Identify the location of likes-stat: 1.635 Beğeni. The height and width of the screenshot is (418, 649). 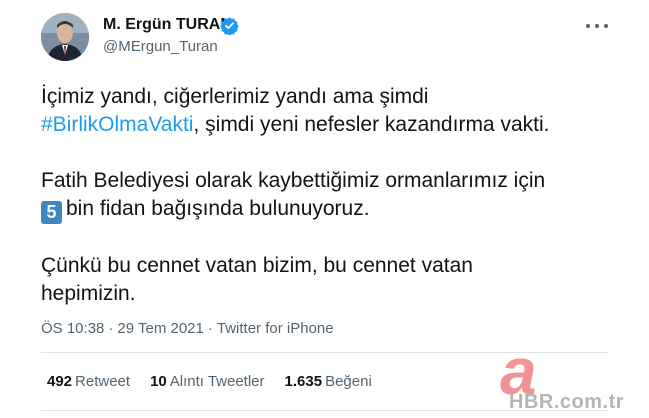
(328, 382).